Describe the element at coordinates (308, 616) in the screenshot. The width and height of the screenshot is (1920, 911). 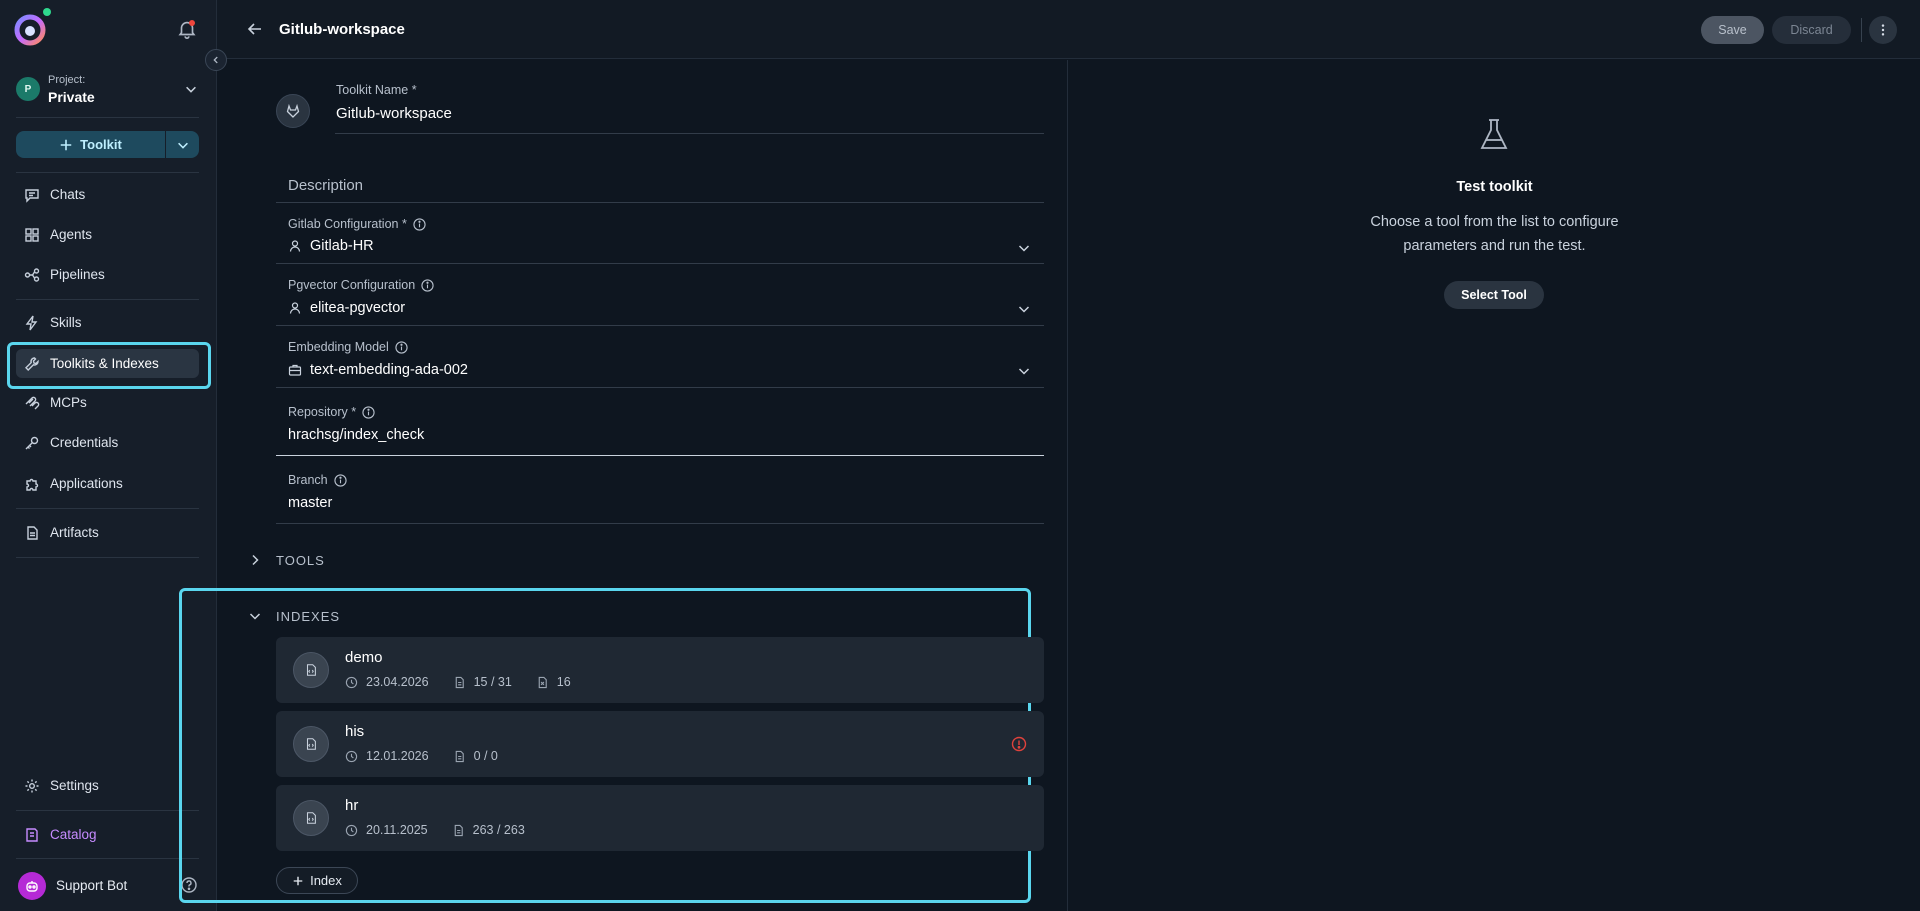
I see `indexes-section-header: INDEXES` at that location.